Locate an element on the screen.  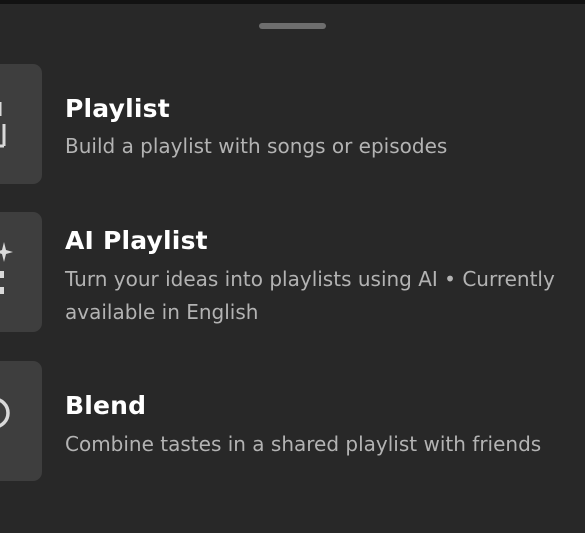
option-description: Build a playlist with songs or episodes is located at coordinates (325, 146).